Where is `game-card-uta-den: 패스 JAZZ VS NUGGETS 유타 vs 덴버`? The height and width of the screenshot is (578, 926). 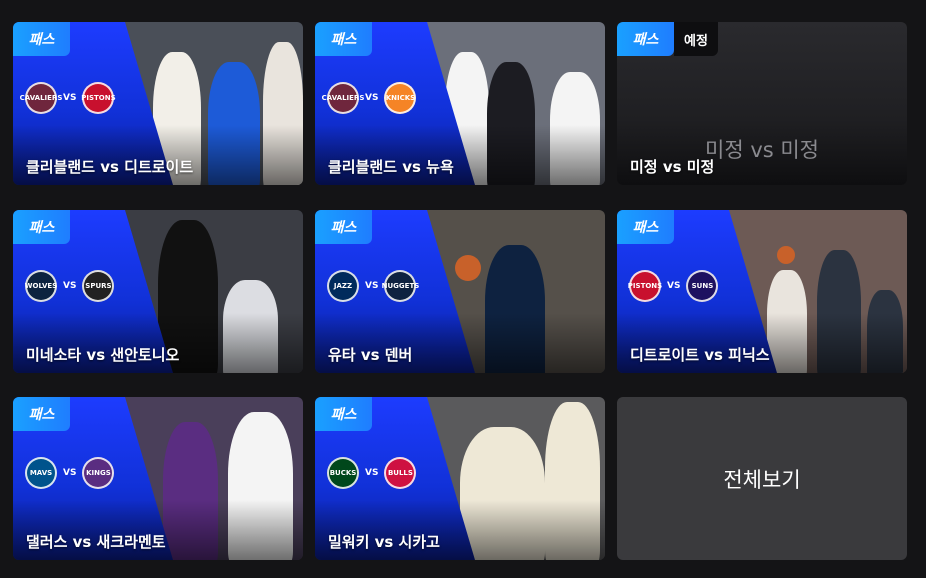 game-card-uta-den: 패스 JAZZ VS NUGGETS 유타 vs 덴버 is located at coordinates (460, 291).